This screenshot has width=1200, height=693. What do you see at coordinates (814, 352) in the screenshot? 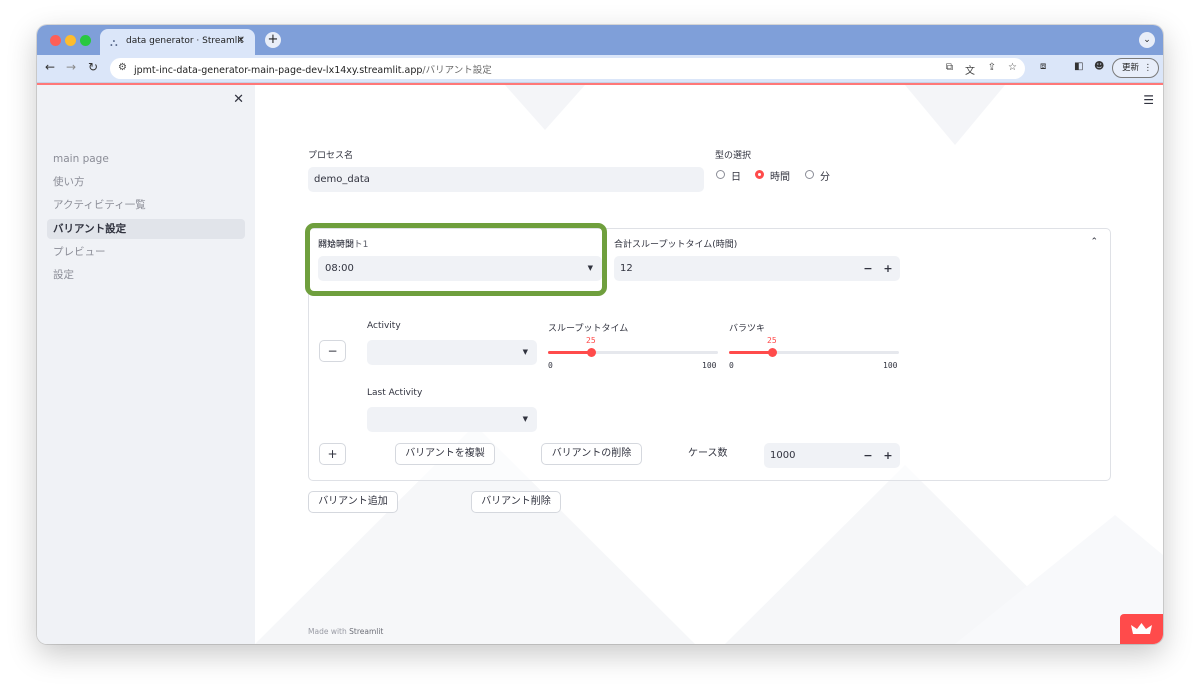
I see `slider2-track` at bounding box center [814, 352].